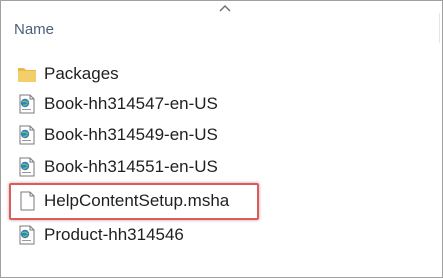 Image resolution: width=443 pixels, height=278 pixels. I want to click on file-item-product-hh314546: Product-hh314546, so click(136, 235).